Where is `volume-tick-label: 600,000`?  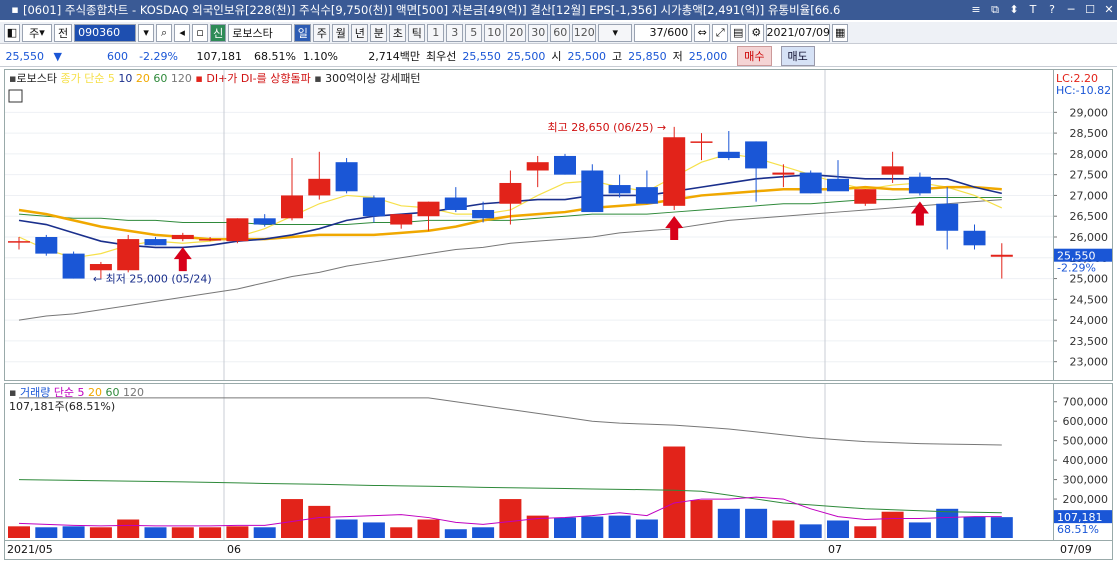
volume-tick-label: 600,000 is located at coordinates (1086, 421).